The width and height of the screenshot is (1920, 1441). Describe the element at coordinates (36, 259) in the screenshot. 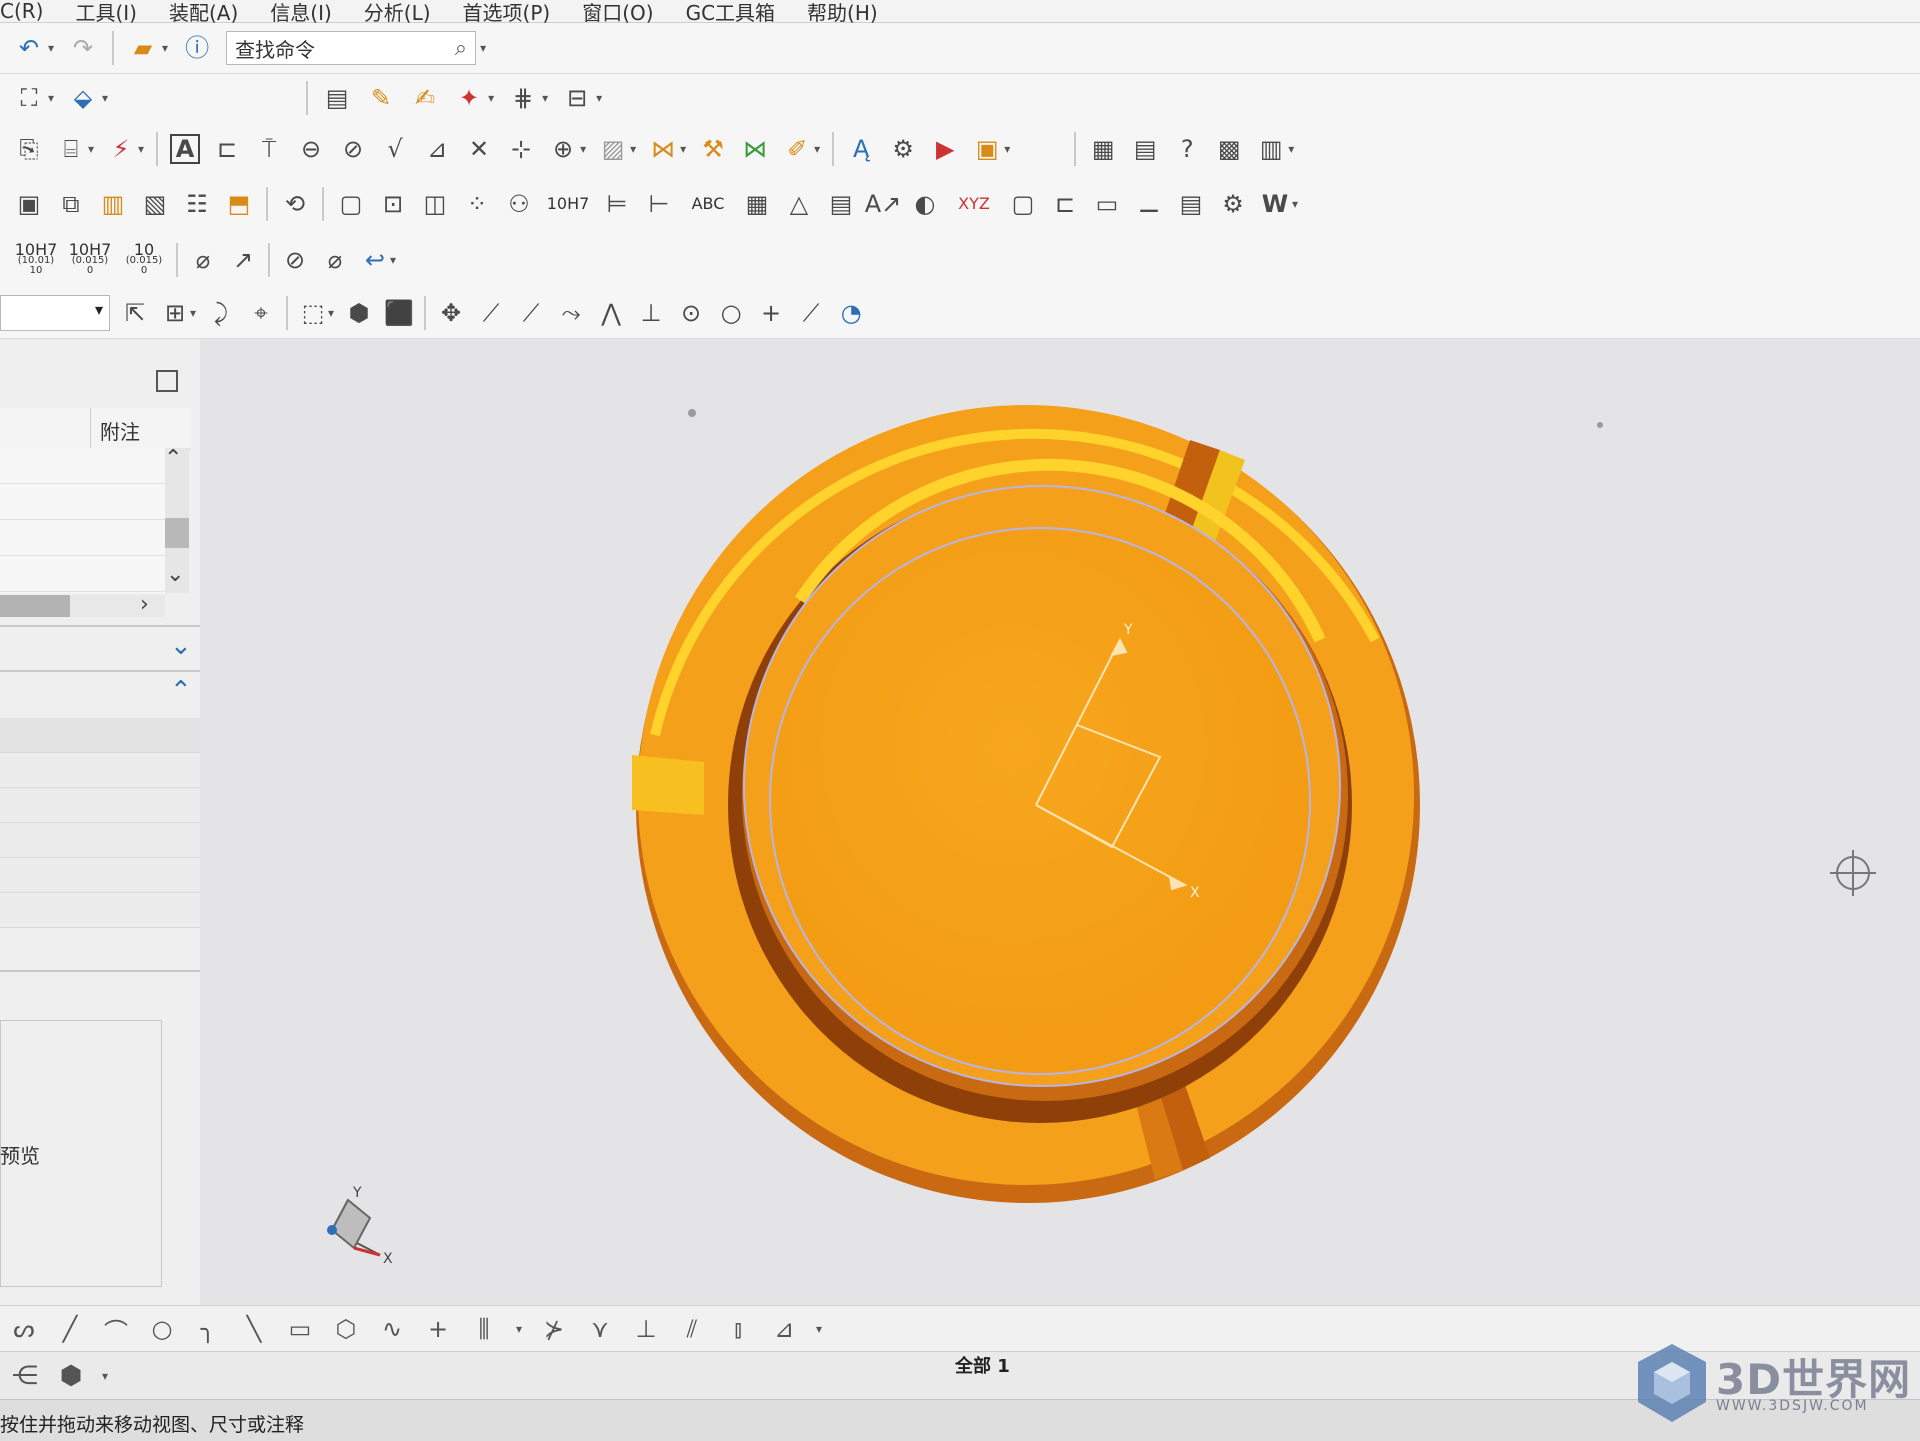

I see `tolerance-1-icon: 10H7 (10.01) 10` at that location.